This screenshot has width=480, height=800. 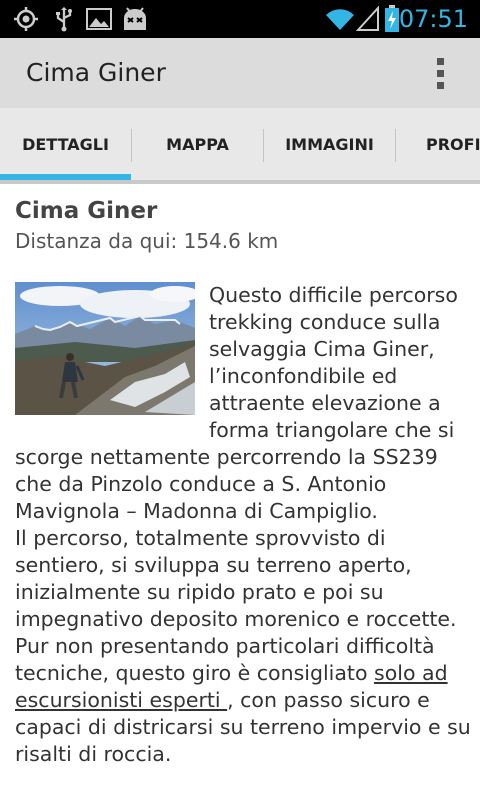 What do you see at coordinates (438, 144) in the screenshot?
I see `tab-profilo: PROFIL` at bounding box center [438, 144].